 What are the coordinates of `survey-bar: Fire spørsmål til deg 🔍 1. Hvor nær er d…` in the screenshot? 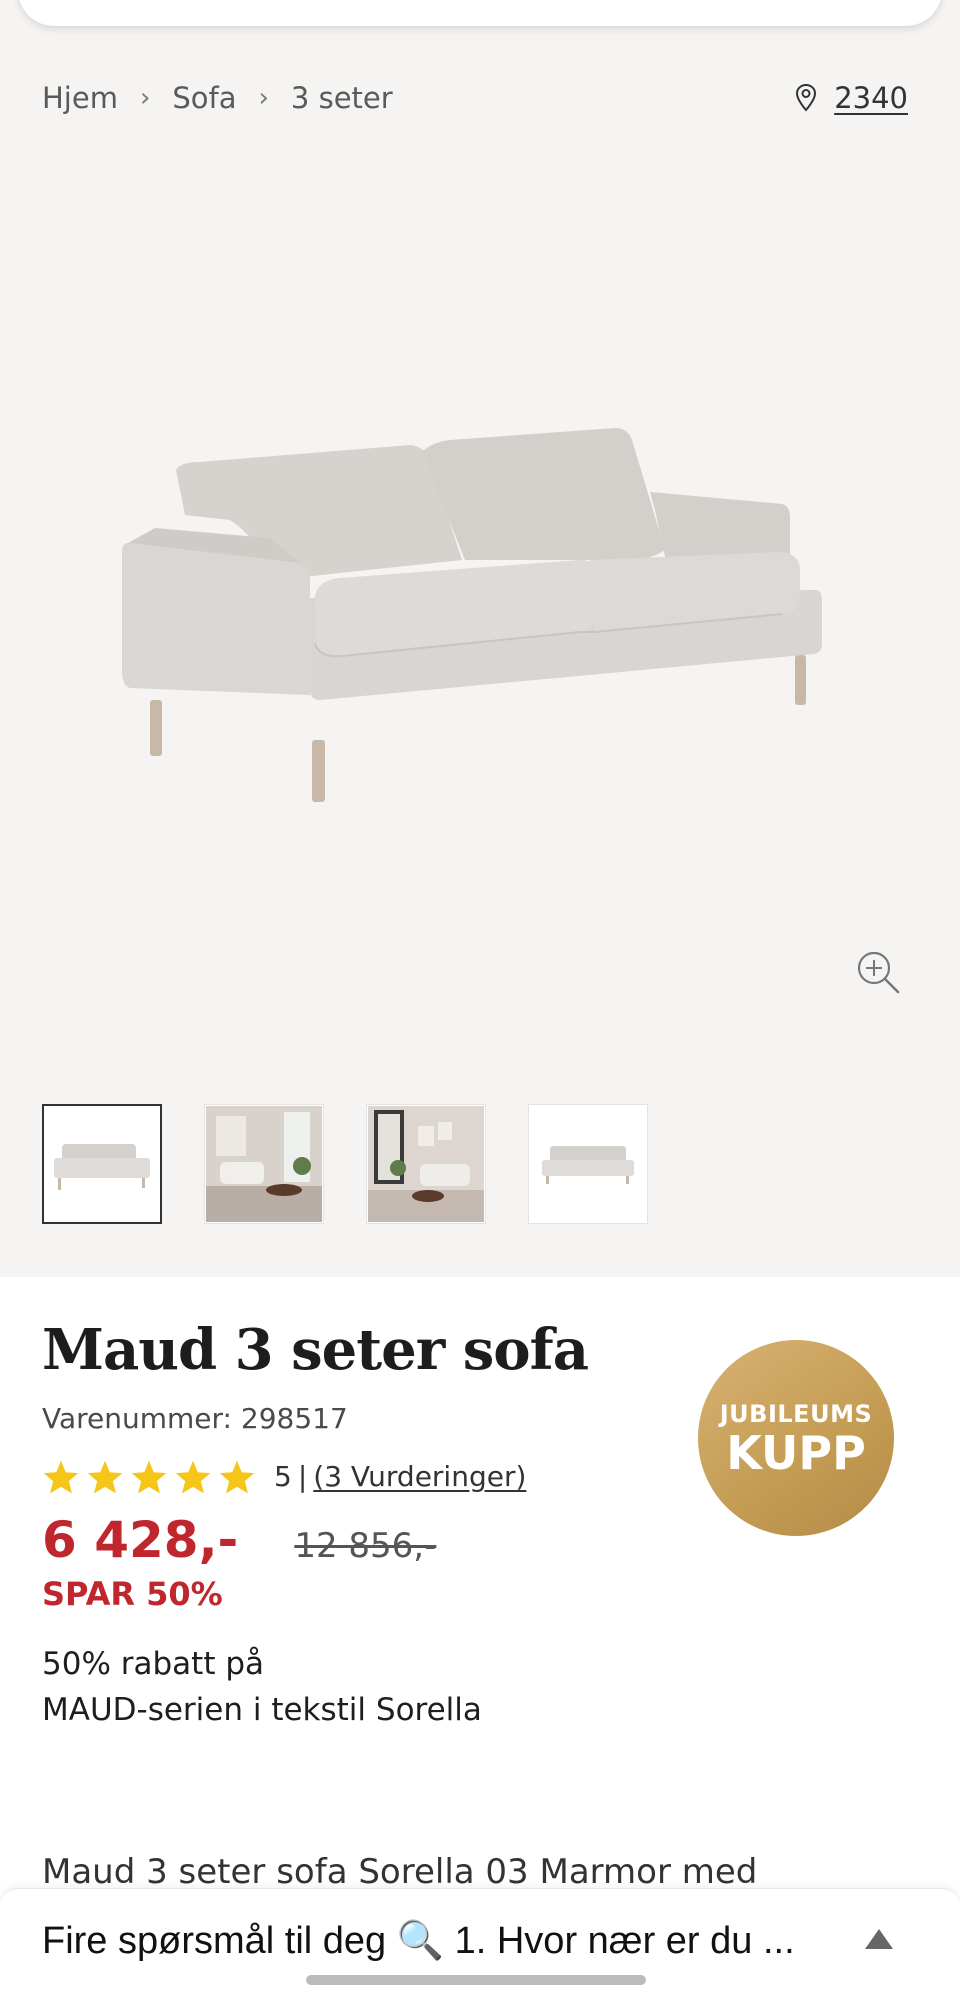 It's located at (480, 1942).